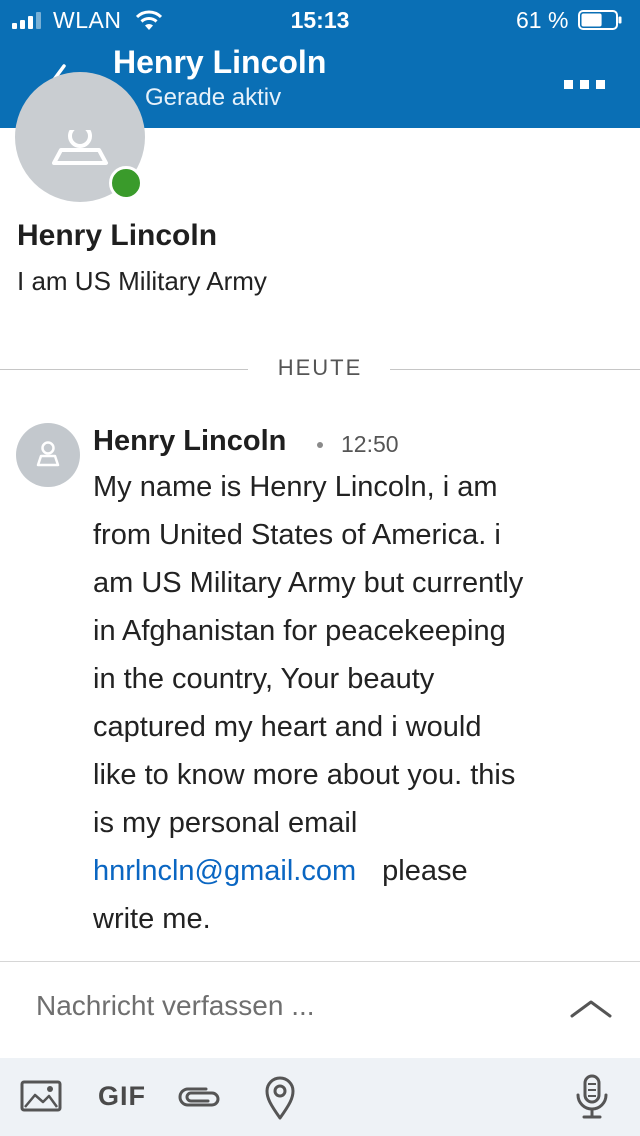 The image size is (640, 1136). What do you see at coordinates (287, 727) in the screenshot?
I see `message-line: captured my heart and i would` at bounding box center [287, 727].